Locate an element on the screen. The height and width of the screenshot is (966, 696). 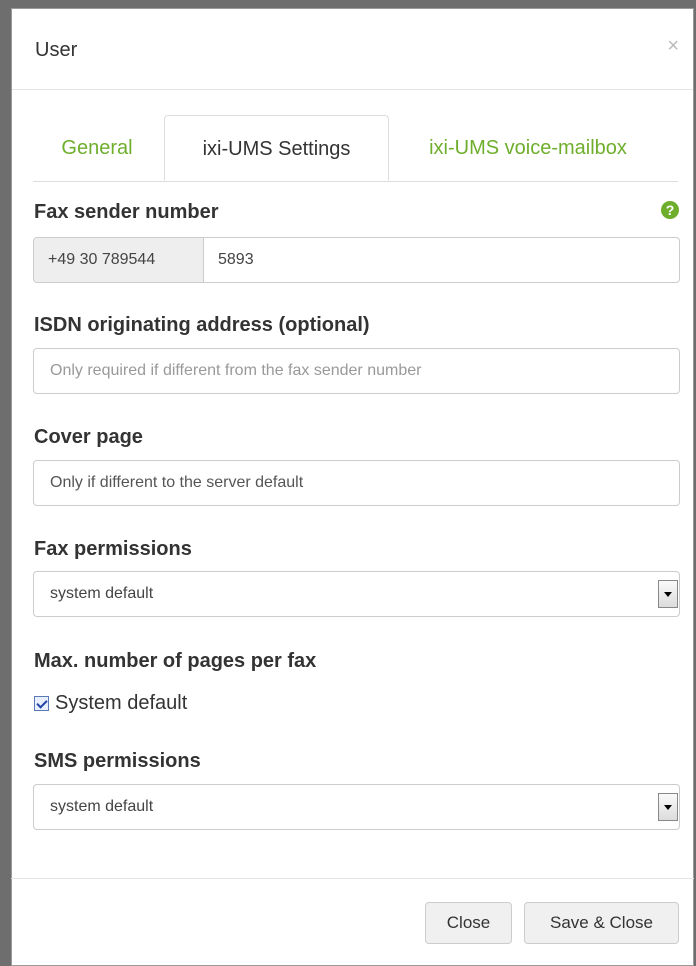
dialog-footer is located at coordinates (352, 878).